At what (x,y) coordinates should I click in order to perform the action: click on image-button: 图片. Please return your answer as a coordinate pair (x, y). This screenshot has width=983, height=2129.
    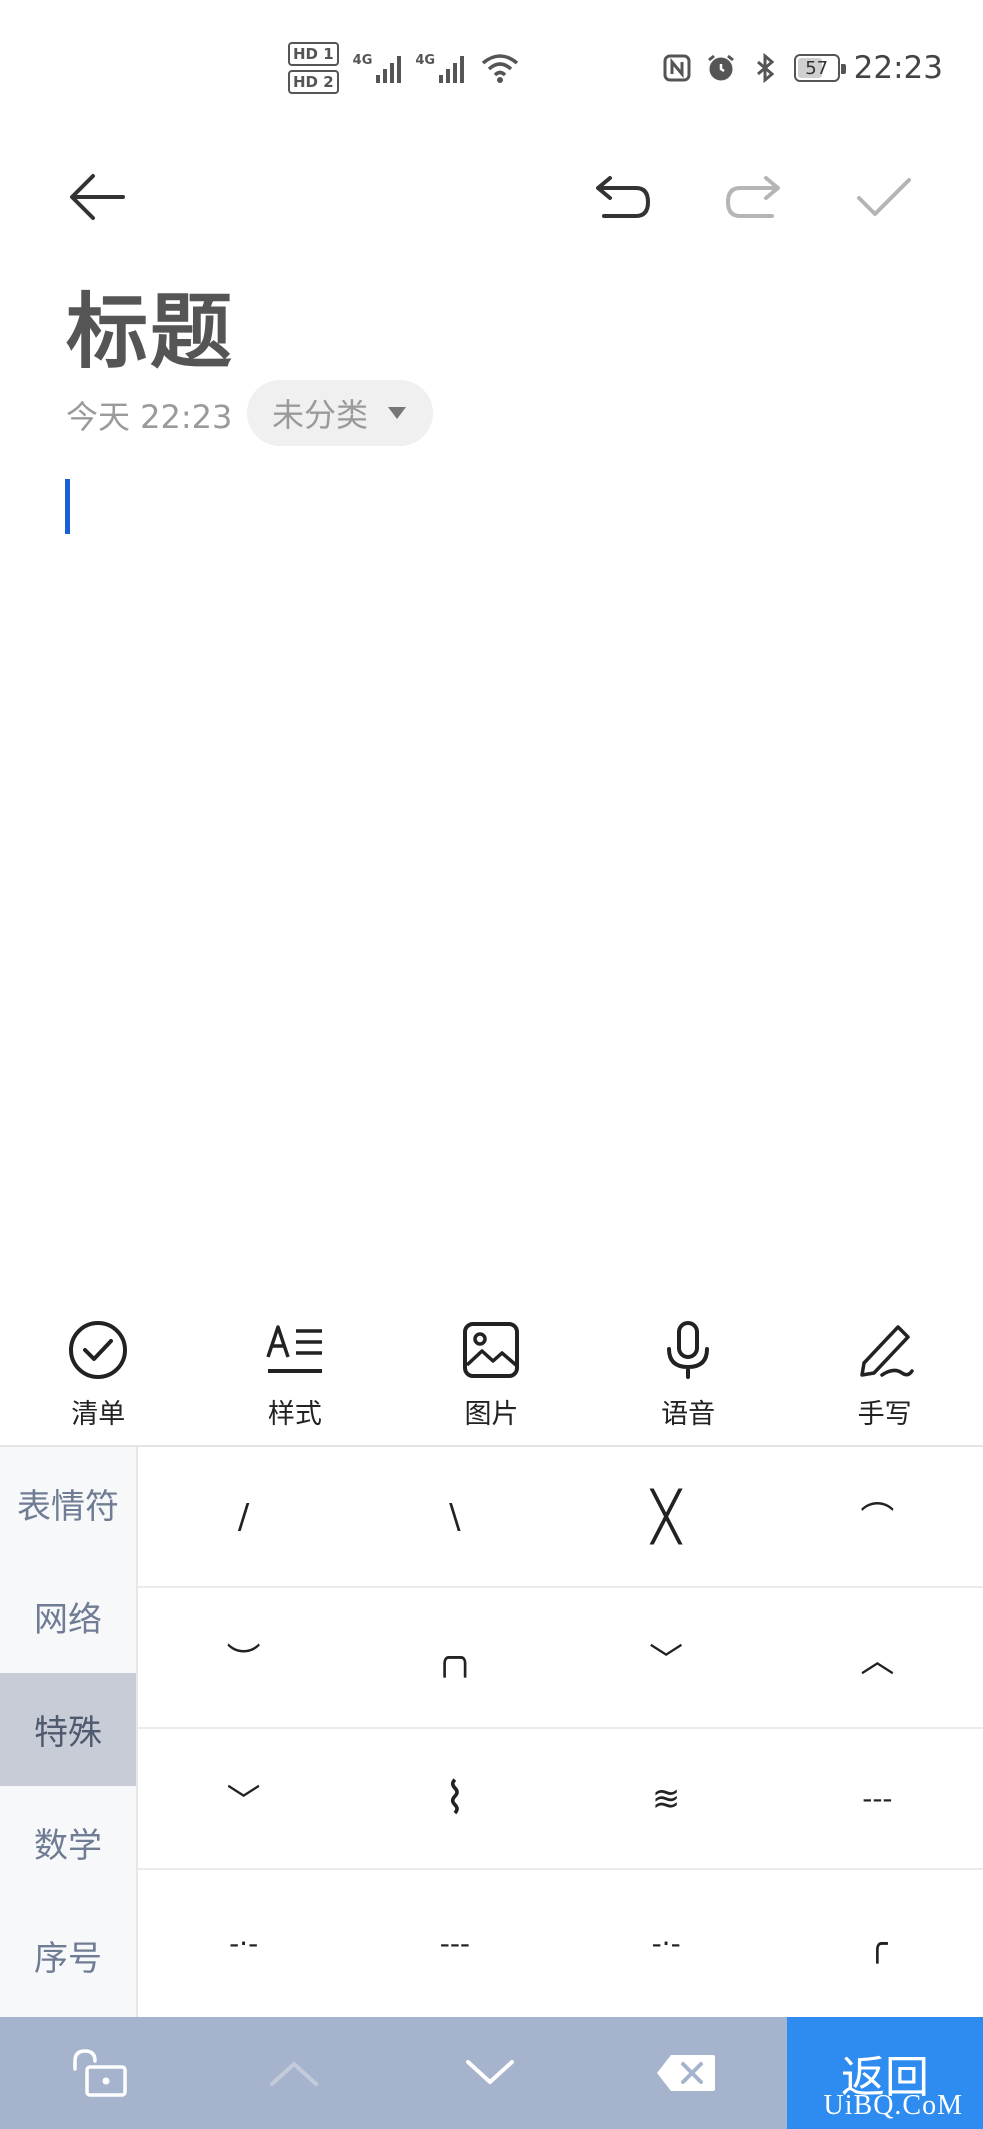
    Looking at the image, I should click on (491, 1377).